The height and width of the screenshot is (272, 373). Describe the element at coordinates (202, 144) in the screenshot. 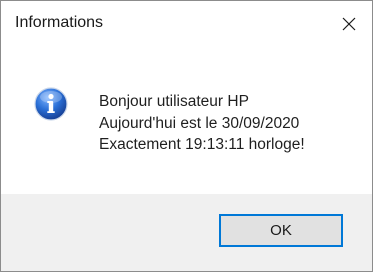

I see `message-line-time: Exactement 19:13:11 horloge!` at that location.